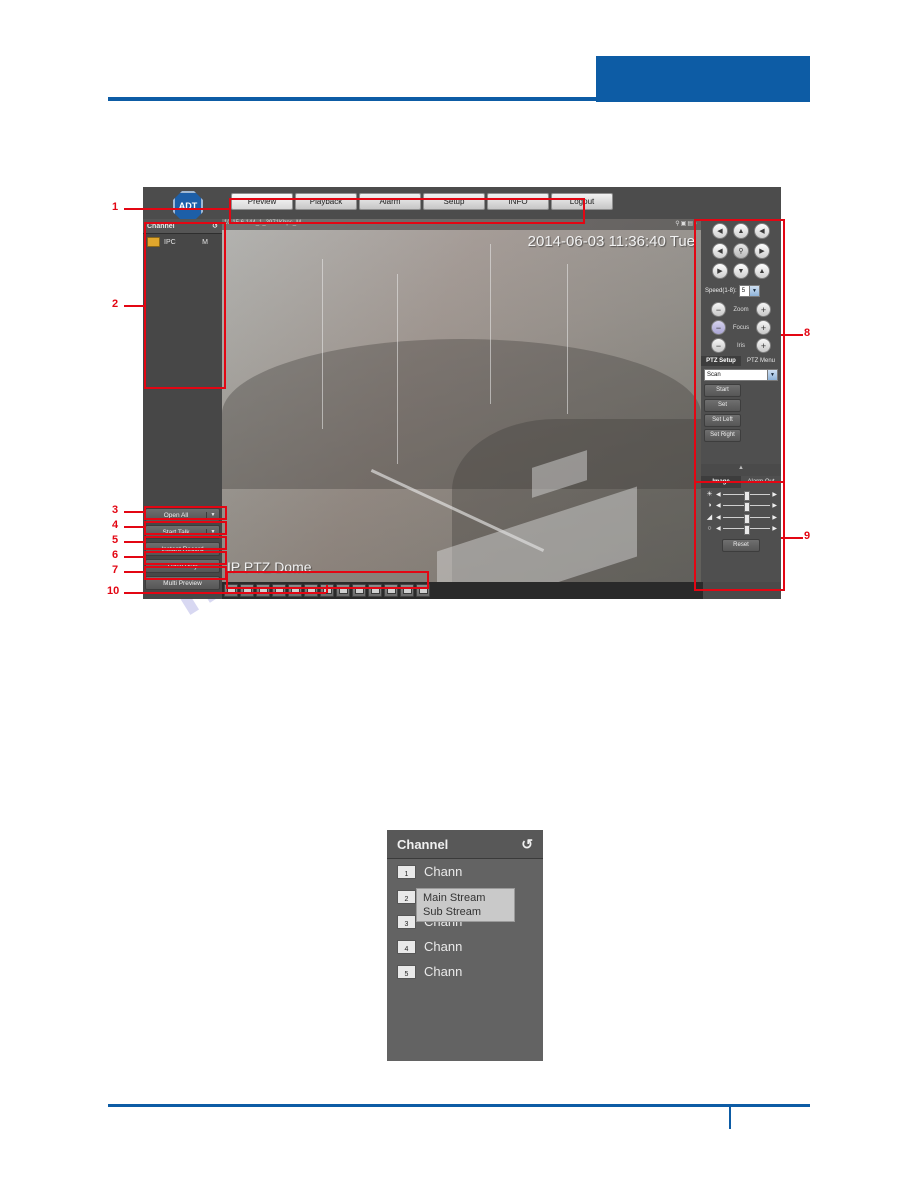  What do you see at coordinates (465, 912) in the screenshot?
I see `menu-item-sub-stream: Sub Stream` at bounding box center [465, 912].